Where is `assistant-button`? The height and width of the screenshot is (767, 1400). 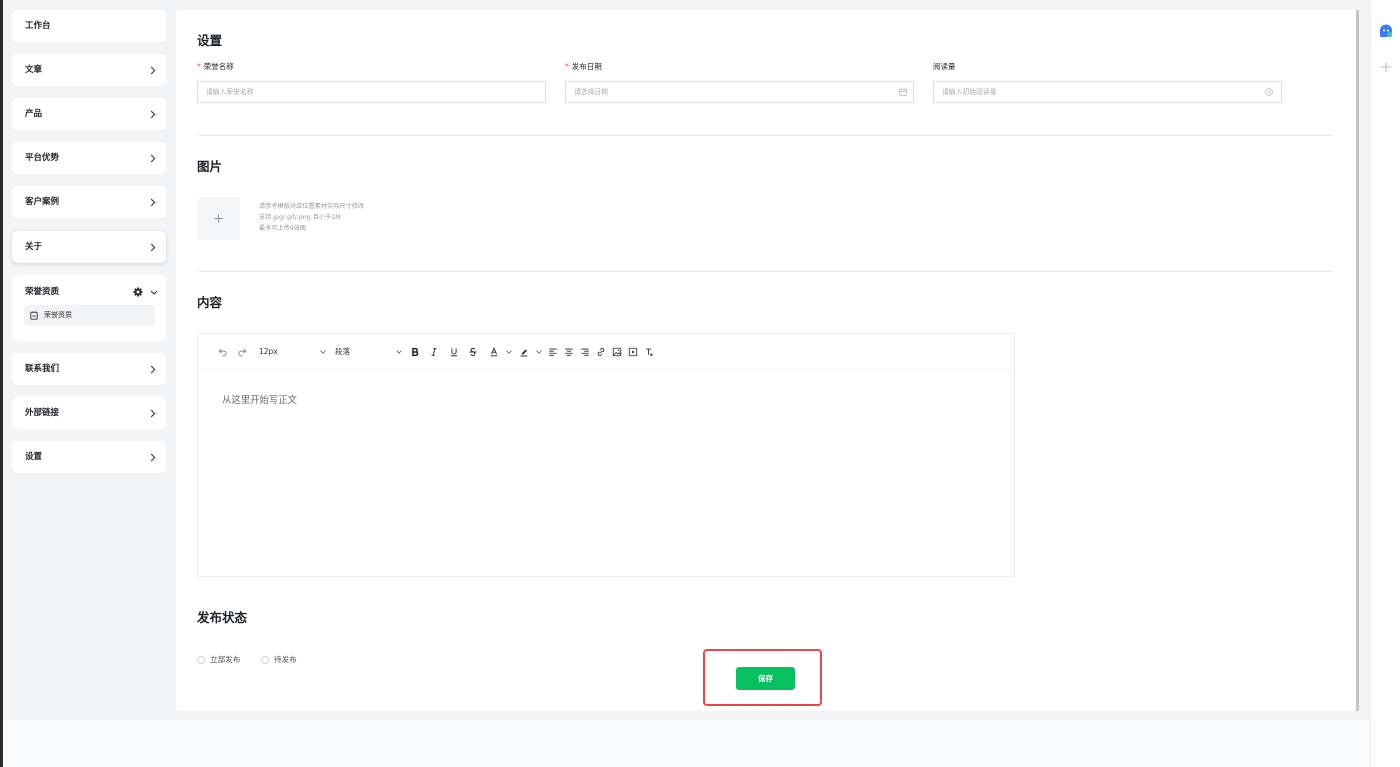 assistant-button is located at coordinates (1386, 31).